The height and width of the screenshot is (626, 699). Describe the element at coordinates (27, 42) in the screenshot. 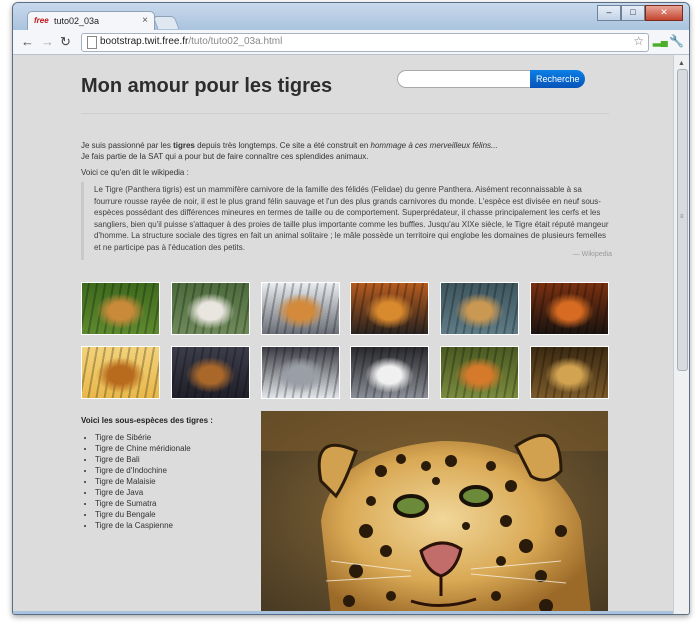

I see `back-arrow-icon: ←` at that location.